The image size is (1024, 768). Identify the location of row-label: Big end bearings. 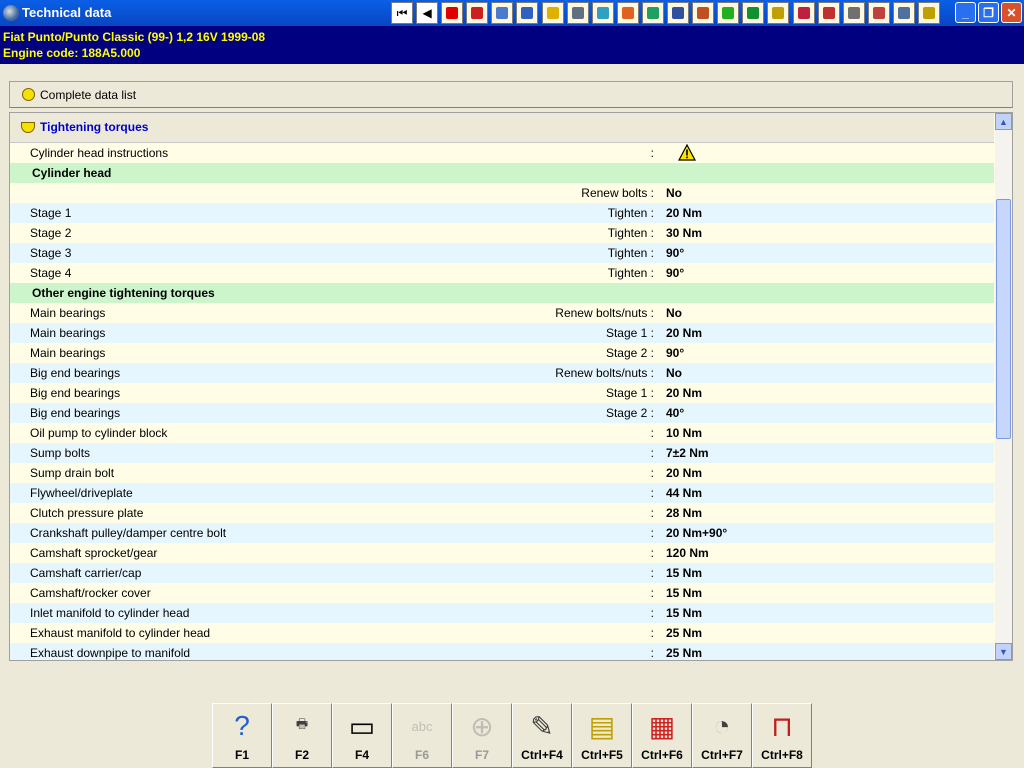
(75, 373).